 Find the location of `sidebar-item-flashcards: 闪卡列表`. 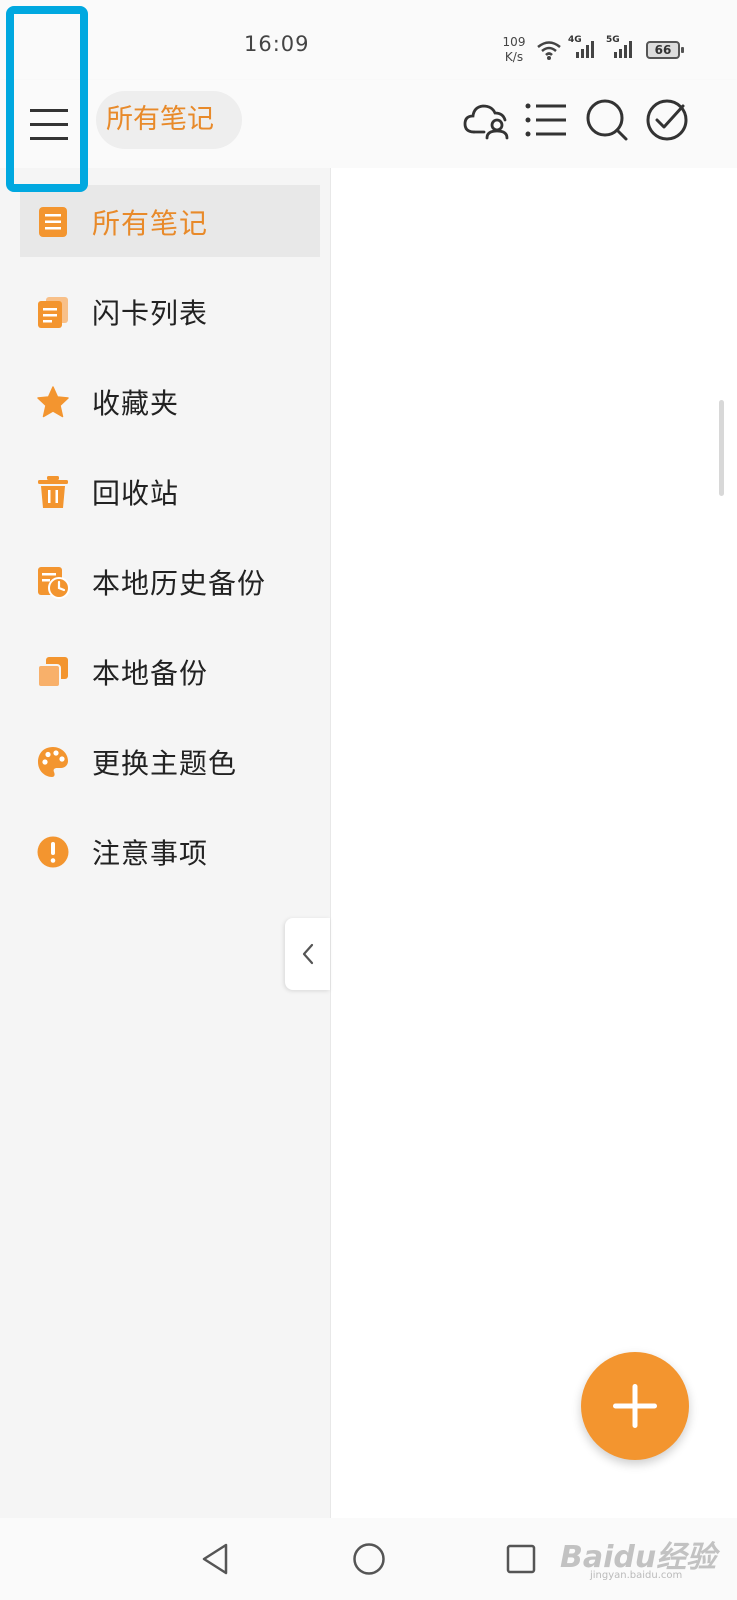

sidebar-item-flashcards: 闪卡列表 is located at coordinates (170, 311).